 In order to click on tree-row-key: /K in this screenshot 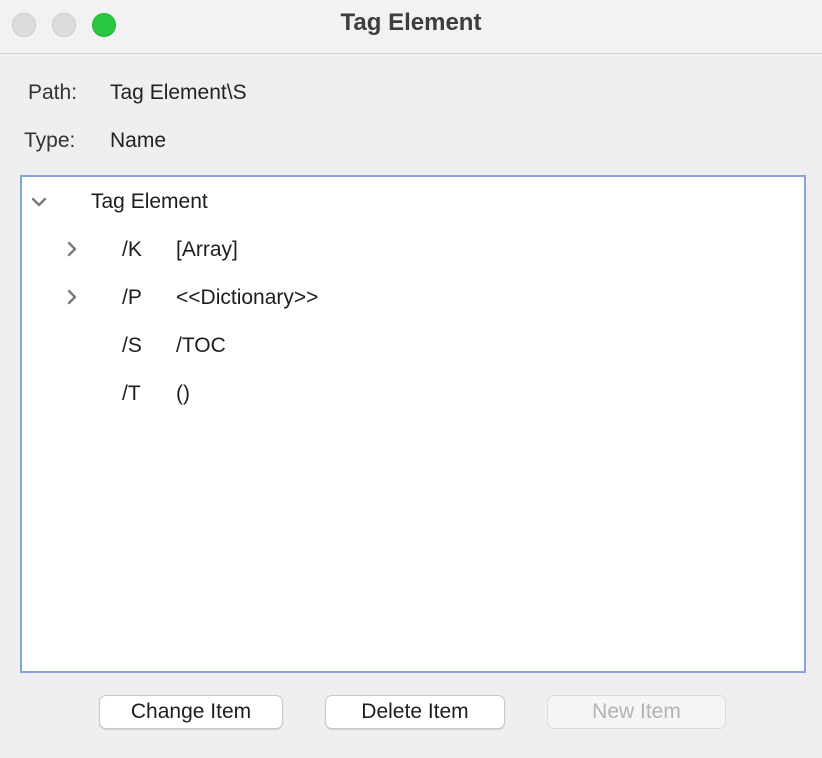, I will do `click(132, 249)`.